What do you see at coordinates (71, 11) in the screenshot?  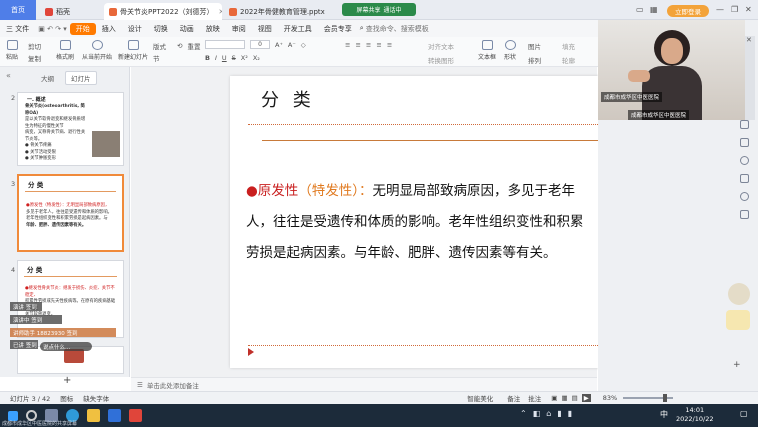 I see `tab-docer: 稻壳` at bounding box center [71, 11].